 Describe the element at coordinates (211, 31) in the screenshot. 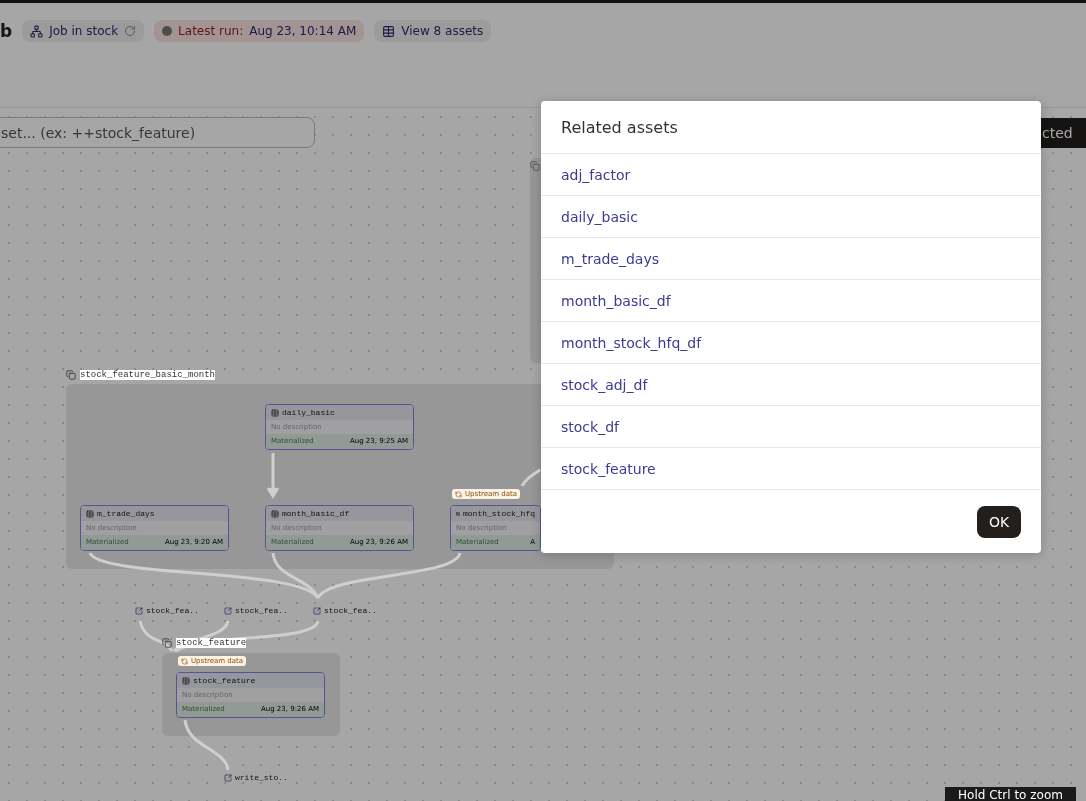

I see `run-label: Latest run:` at that location.